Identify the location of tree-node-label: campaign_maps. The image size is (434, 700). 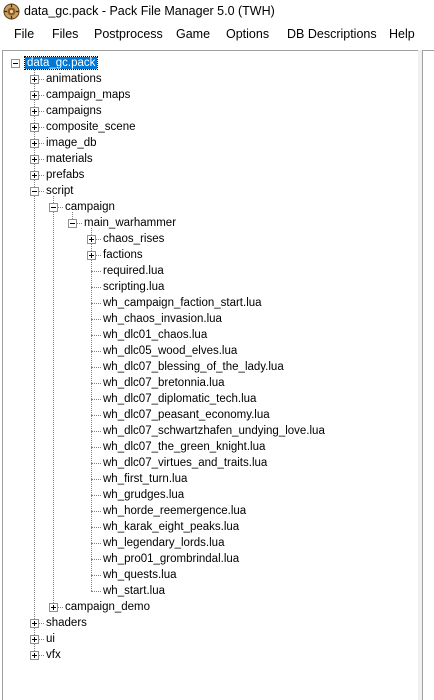
(88, 95).